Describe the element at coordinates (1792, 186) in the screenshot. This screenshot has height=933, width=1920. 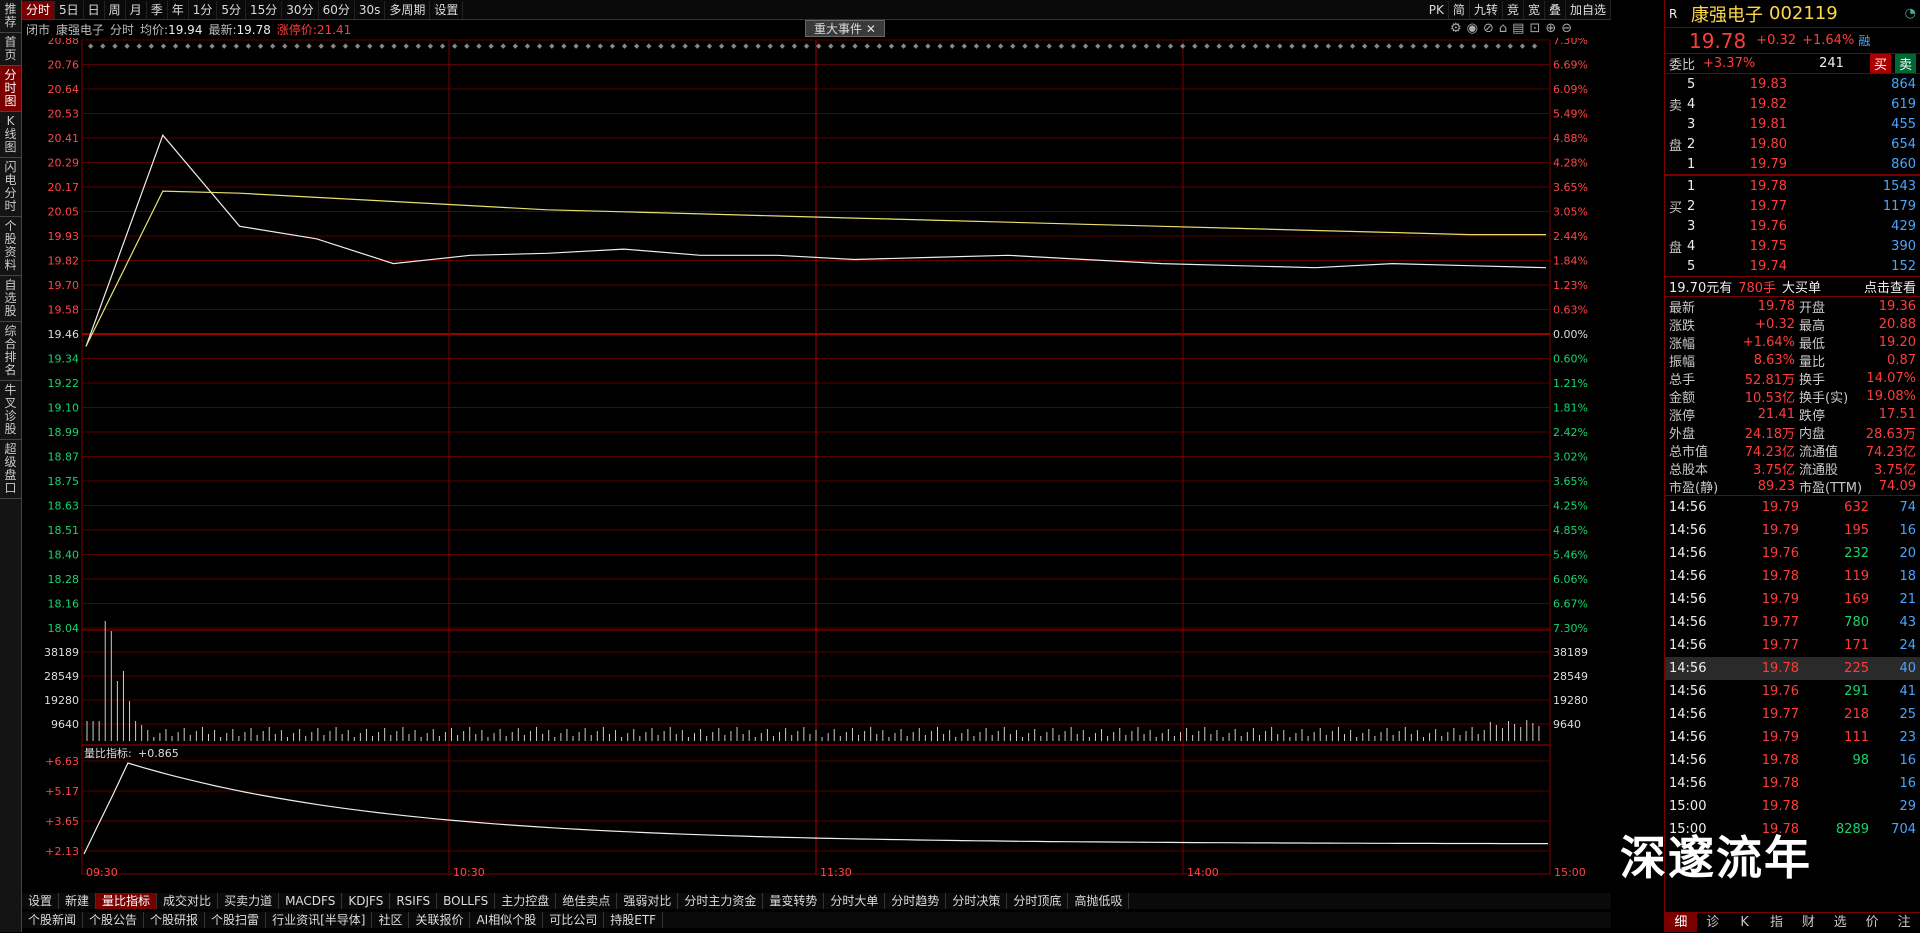
I see `bid-row: 1 19.78 1543` at that location.